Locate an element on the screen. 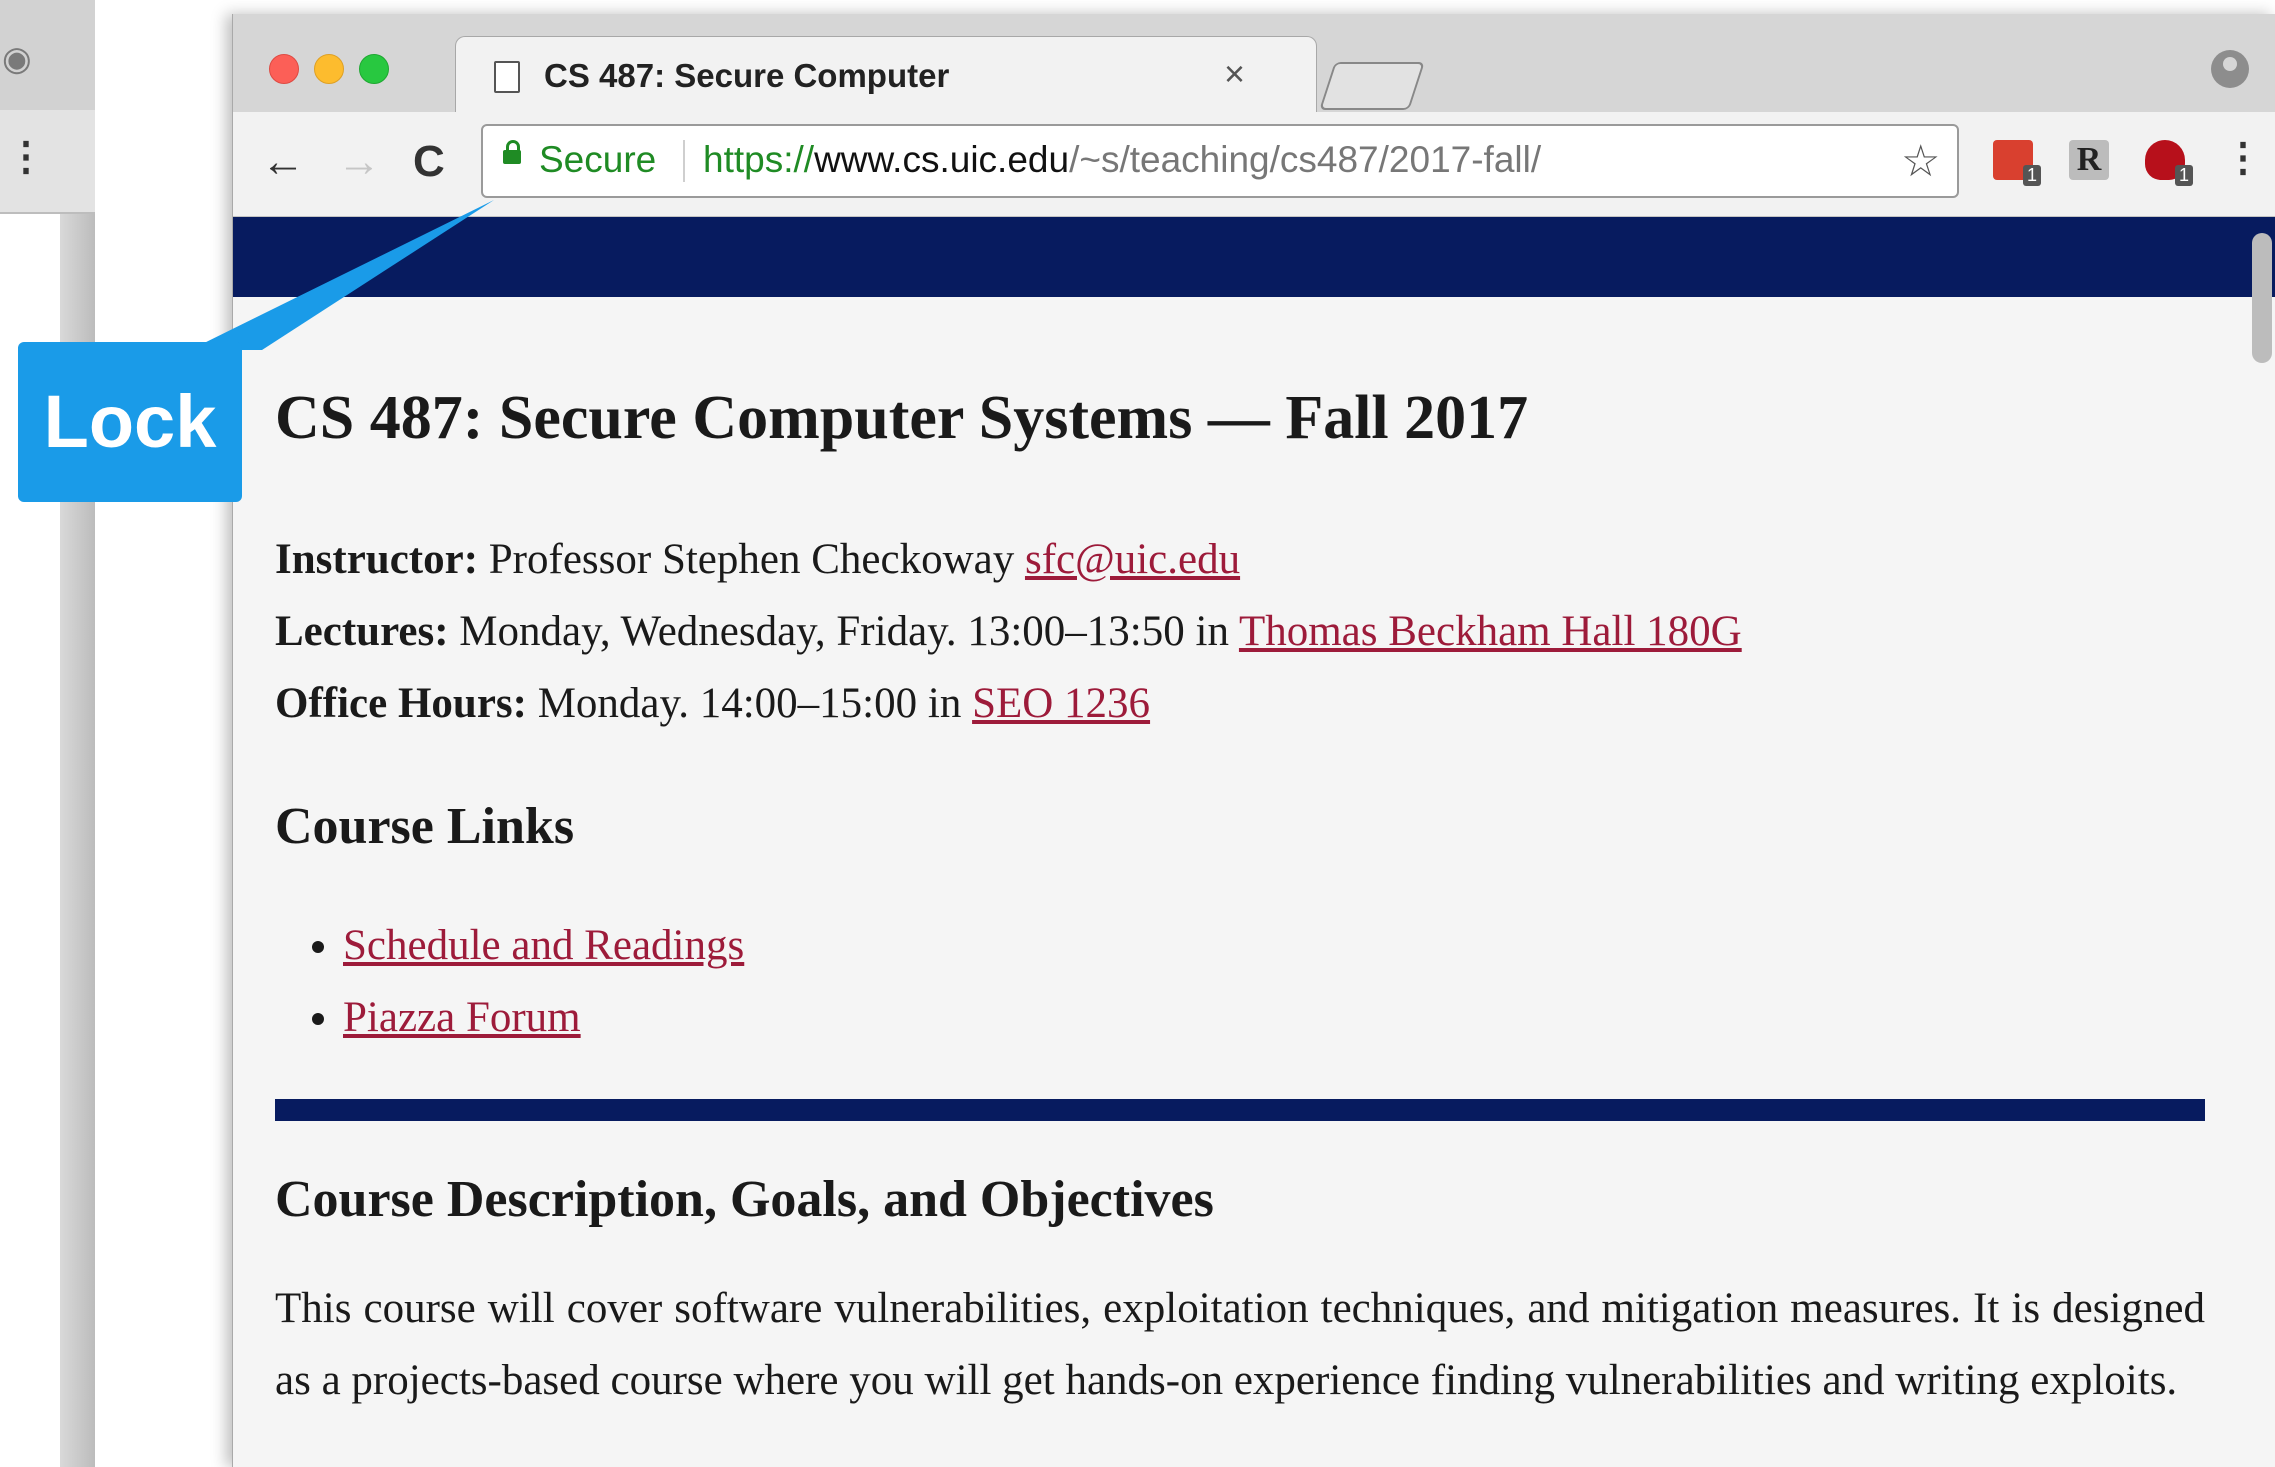 This screenshot has width=2275, height=1467. background-window: ◉ ⋮ is located at coordinates (47, 733).